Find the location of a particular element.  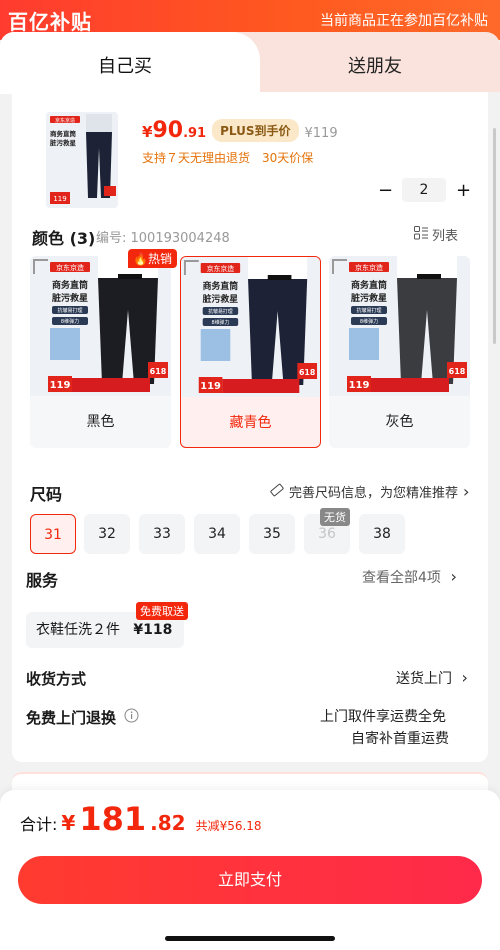

size-option-35: 35 is located at coordinates (272, 534).